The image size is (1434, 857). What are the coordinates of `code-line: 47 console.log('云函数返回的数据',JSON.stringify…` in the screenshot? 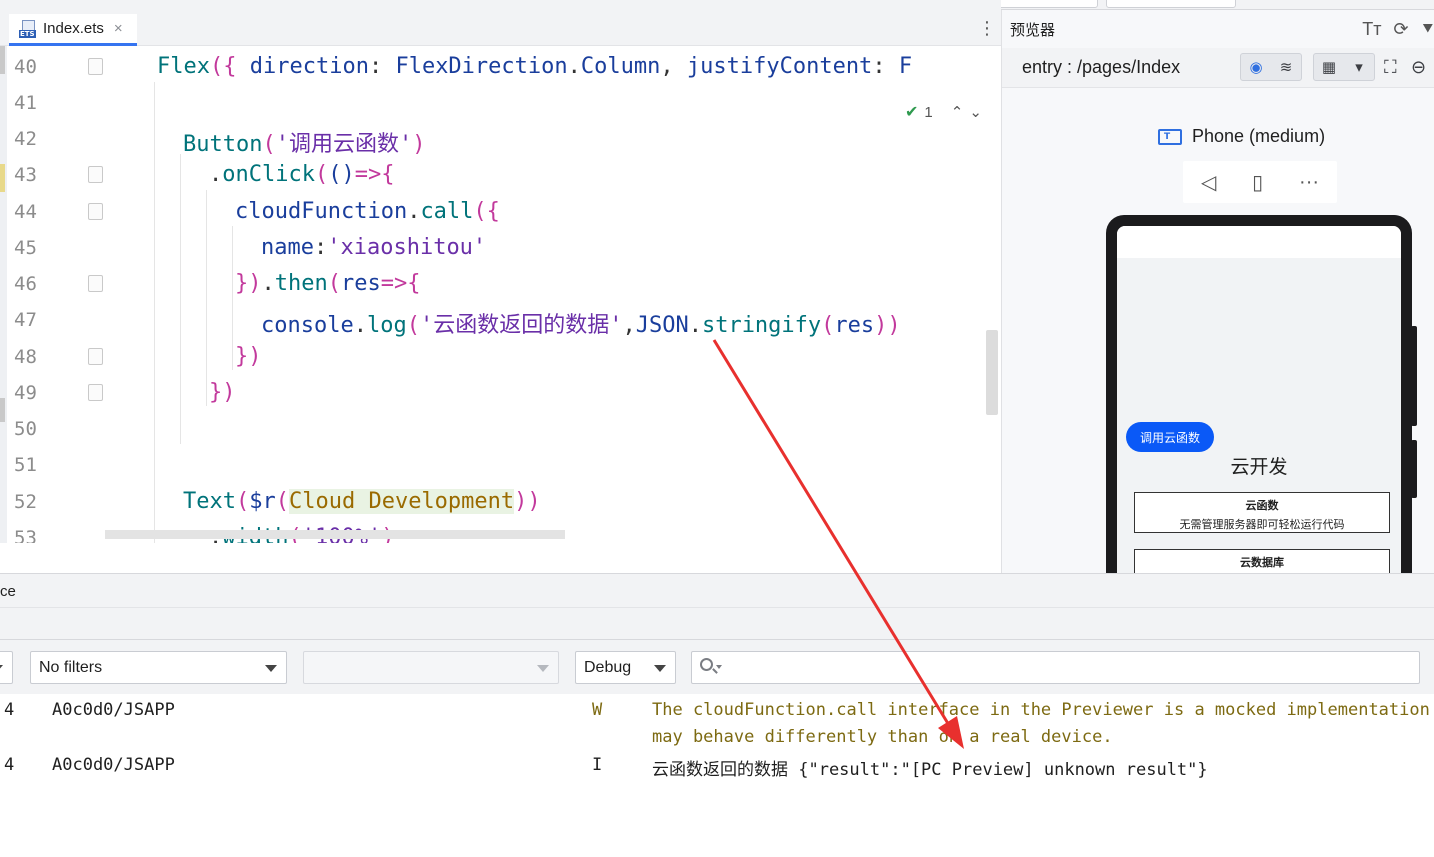 It's located at (500, 319).